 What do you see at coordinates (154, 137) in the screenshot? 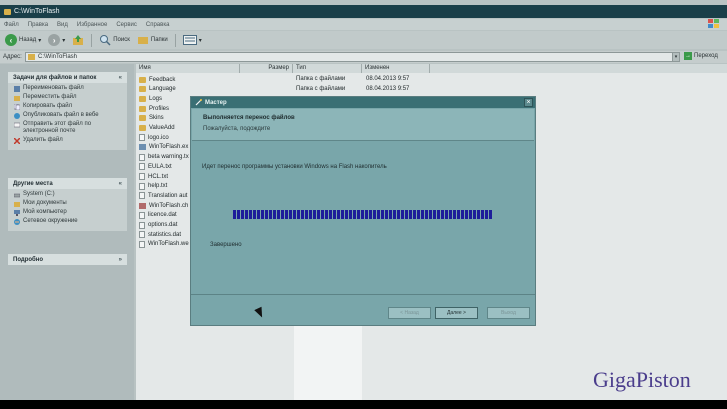
I see `file-row: logo.ico` at bounding box center [154, 137].